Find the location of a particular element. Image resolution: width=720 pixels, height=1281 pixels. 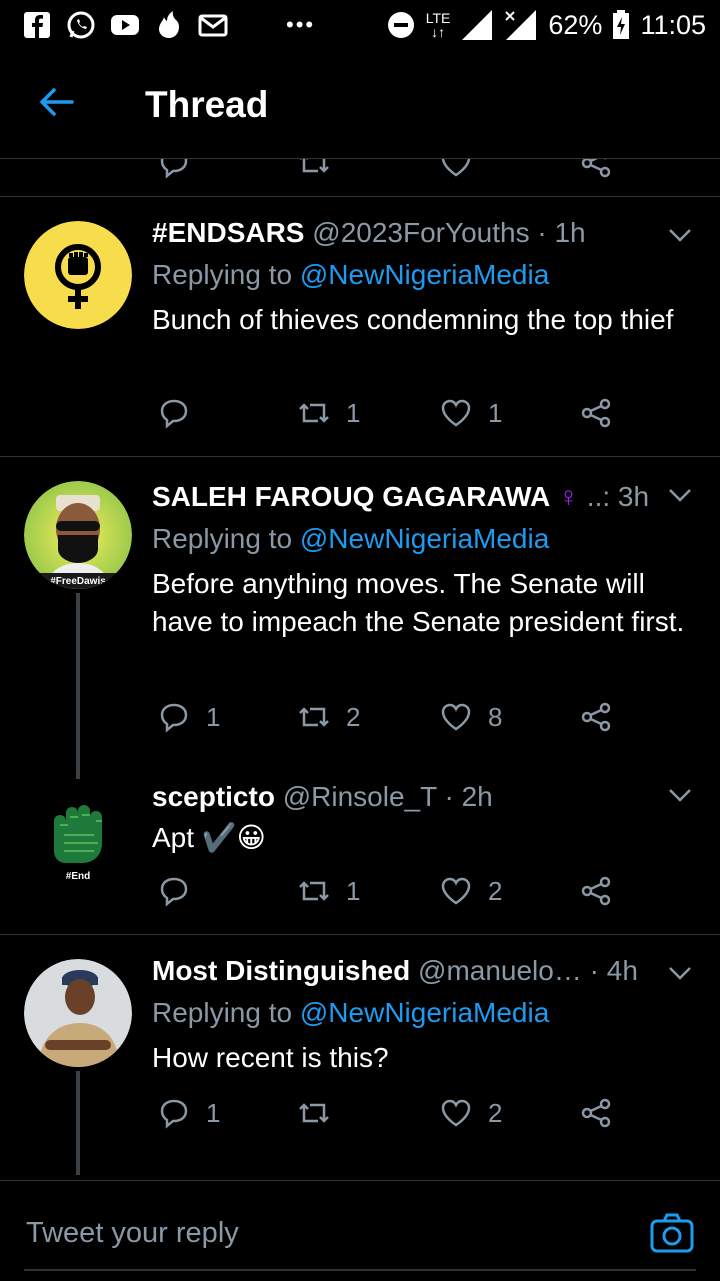

svg-text: #End is located at coordinates (78, 876).